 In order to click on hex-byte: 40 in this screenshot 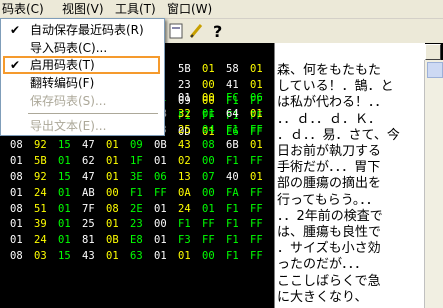, I will do `click(232, 178)`.